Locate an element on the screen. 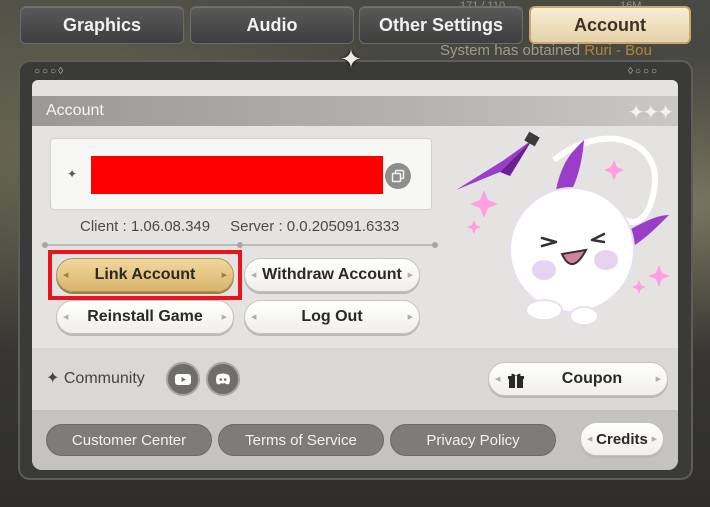 The height and width of the screenshot is (507, 710). tab-account: Account is located at coordinates (610, 25).